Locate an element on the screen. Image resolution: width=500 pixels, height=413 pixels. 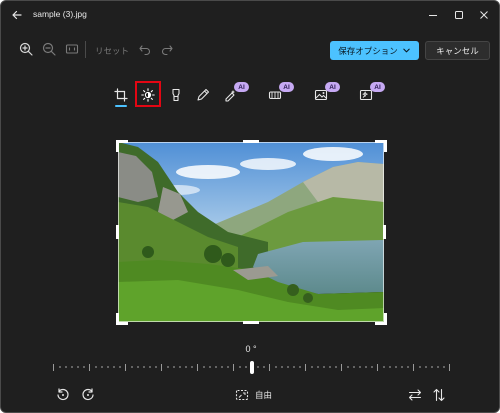
flip-vertical-icon is located at coordinates (439, 395).